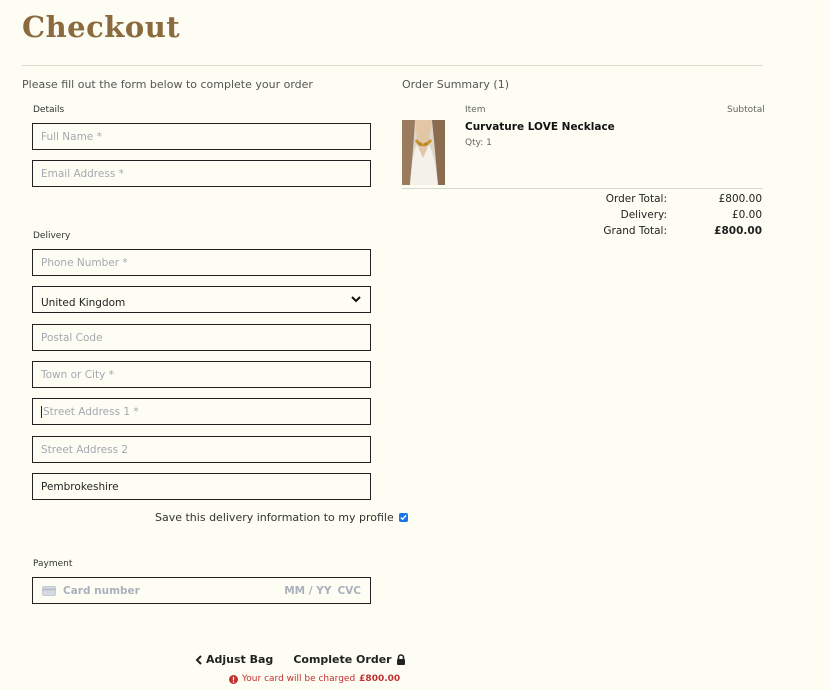 Image resolution: width=829 pixels, height=690 pixels. What do you see at coordinates (80, 486) in the screenshot?
I see `county-value: Pembrokeshire` at bounding box center [80, 486].